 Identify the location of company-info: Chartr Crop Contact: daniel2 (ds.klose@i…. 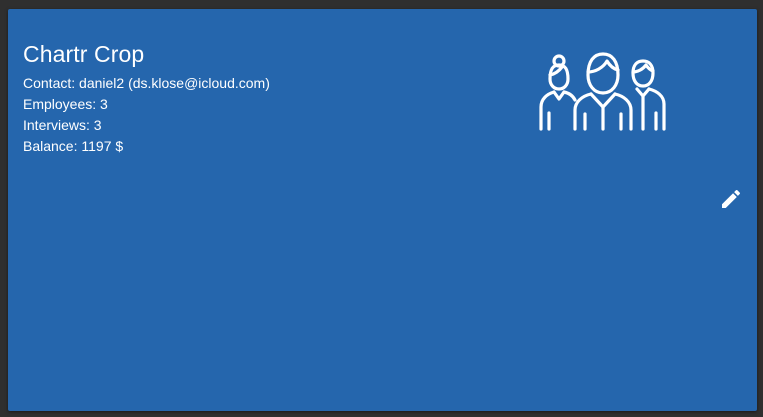
(146, 98).